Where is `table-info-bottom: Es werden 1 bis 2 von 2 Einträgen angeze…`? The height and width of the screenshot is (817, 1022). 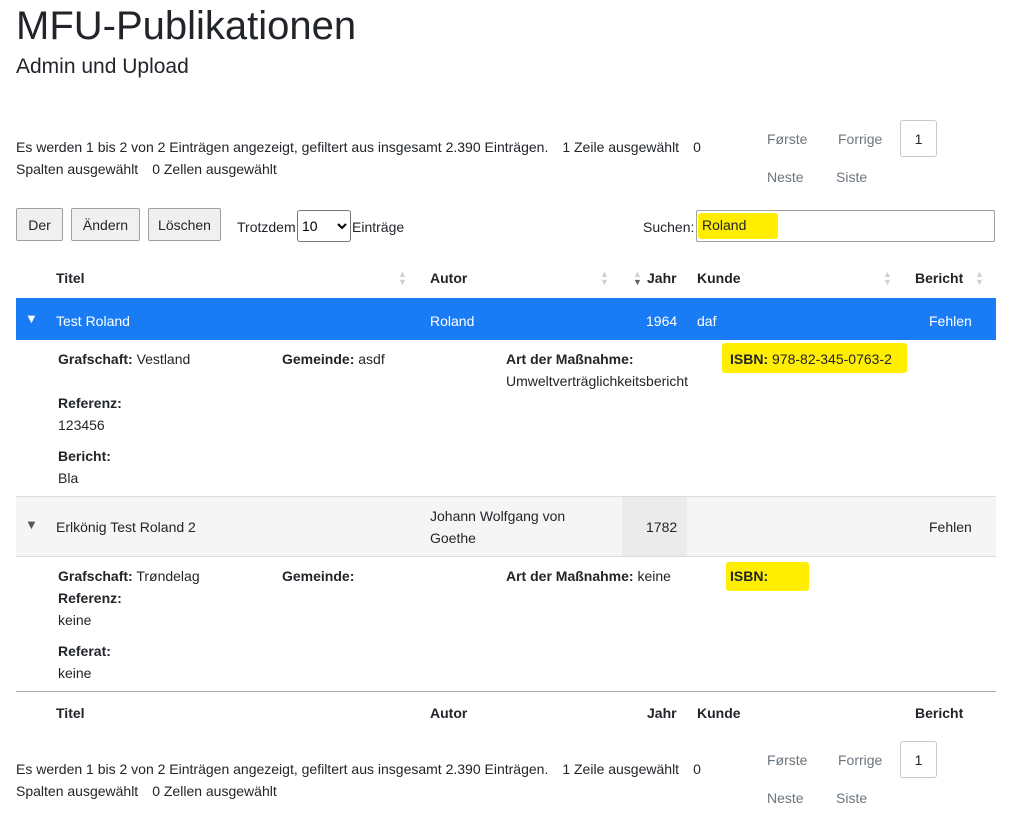 table-info-bottom: Es werden 1 bis 2 von 2 Einträgen angeze… is located at coordinates (366, 780).